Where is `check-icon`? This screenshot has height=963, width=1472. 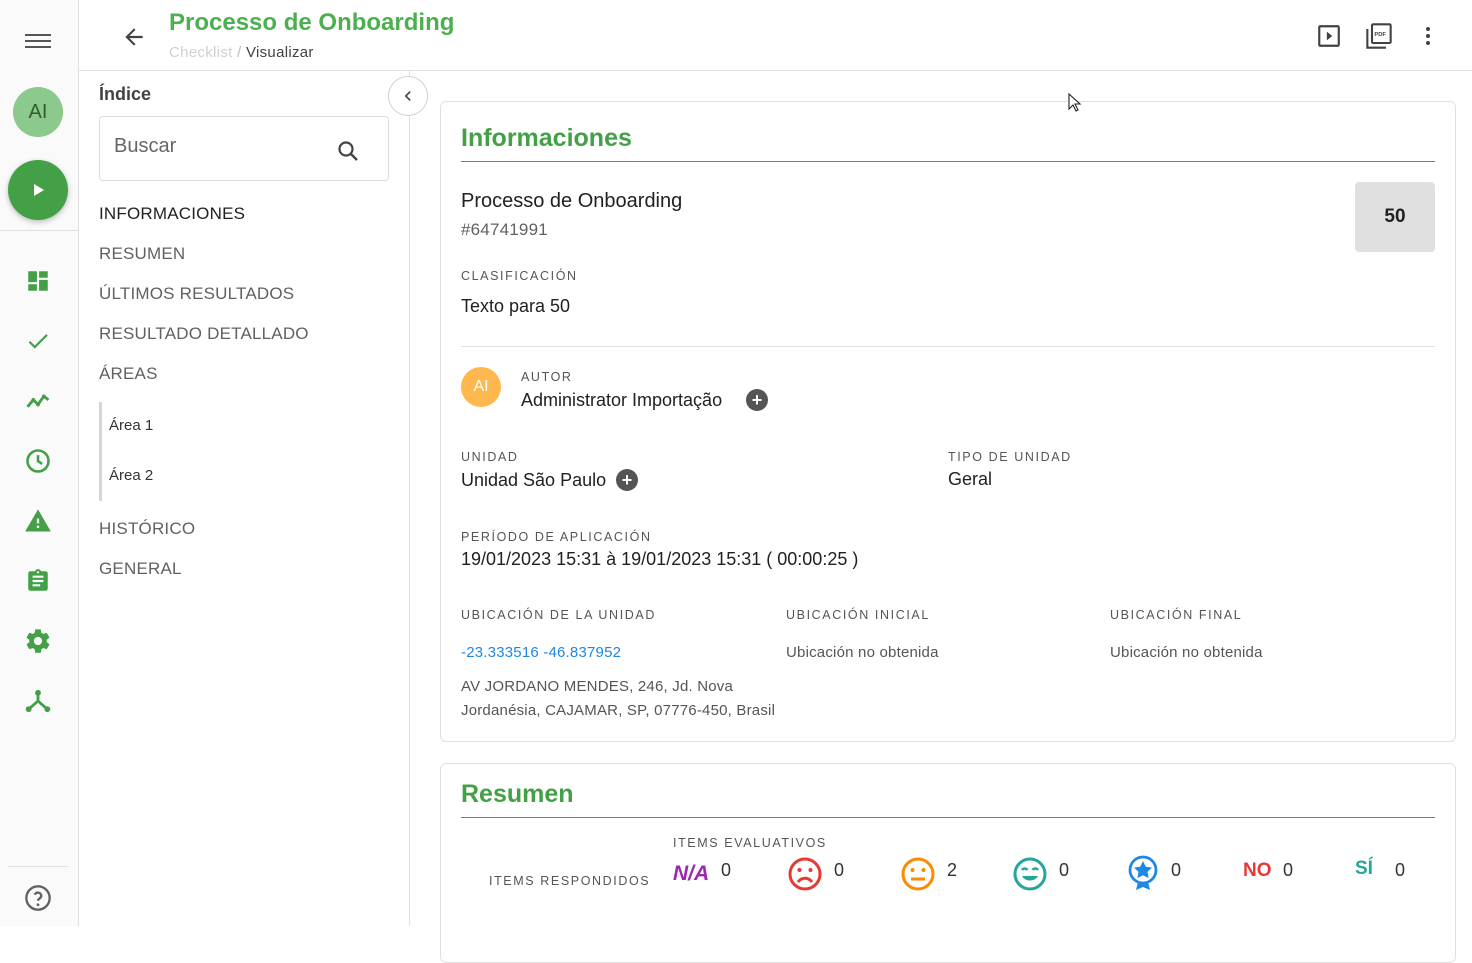 check-icon is located at coordinates (38, 341).